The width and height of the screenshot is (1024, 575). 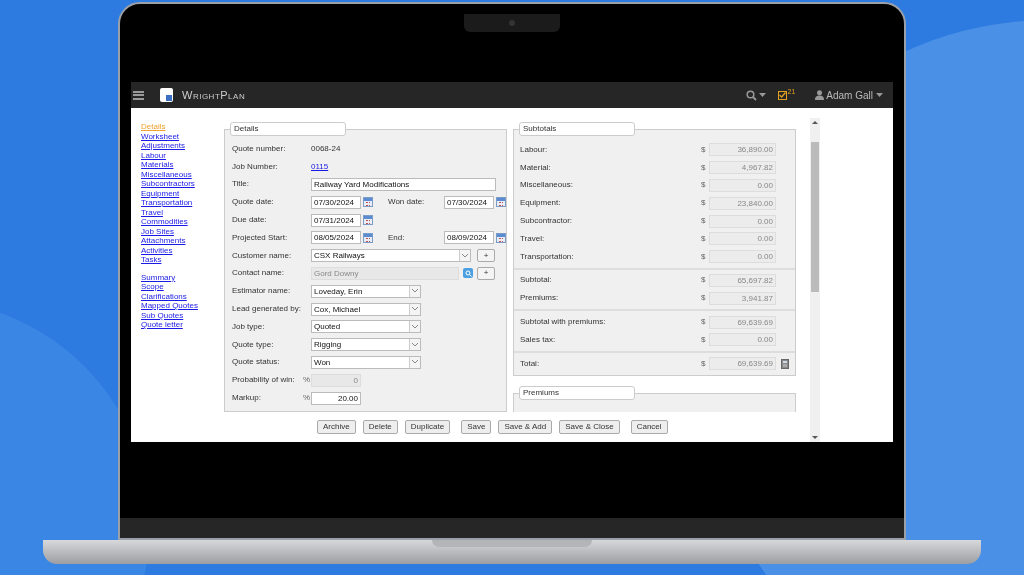 I want to click on sidebar-link: Clarifications, so click(x=164, y=296).